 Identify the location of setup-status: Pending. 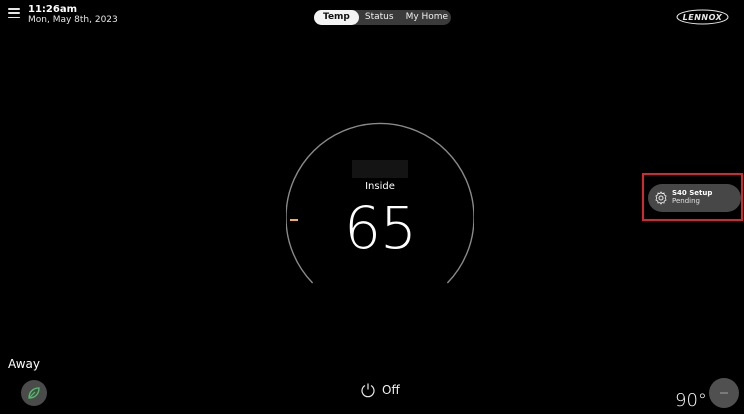
(686, 201).